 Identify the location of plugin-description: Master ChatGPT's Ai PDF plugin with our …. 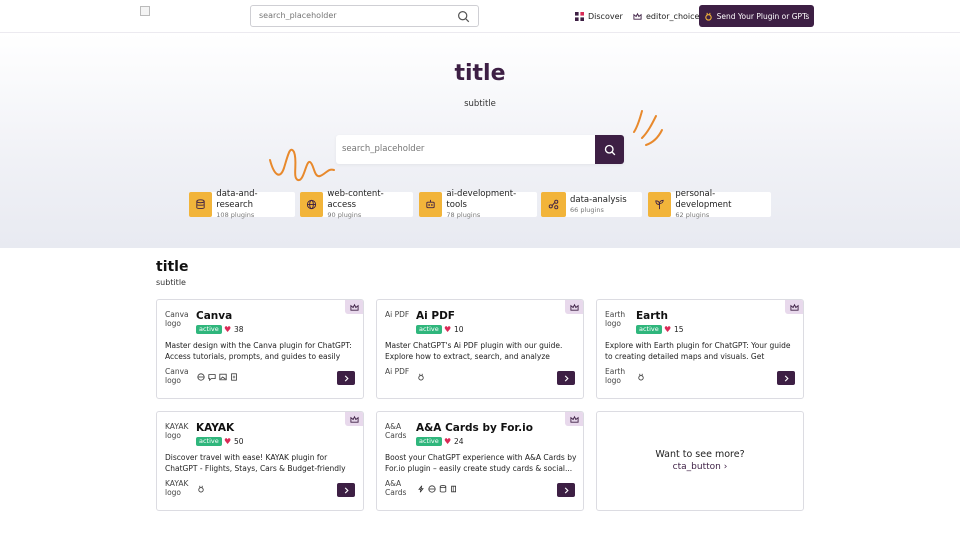
(474, 351).